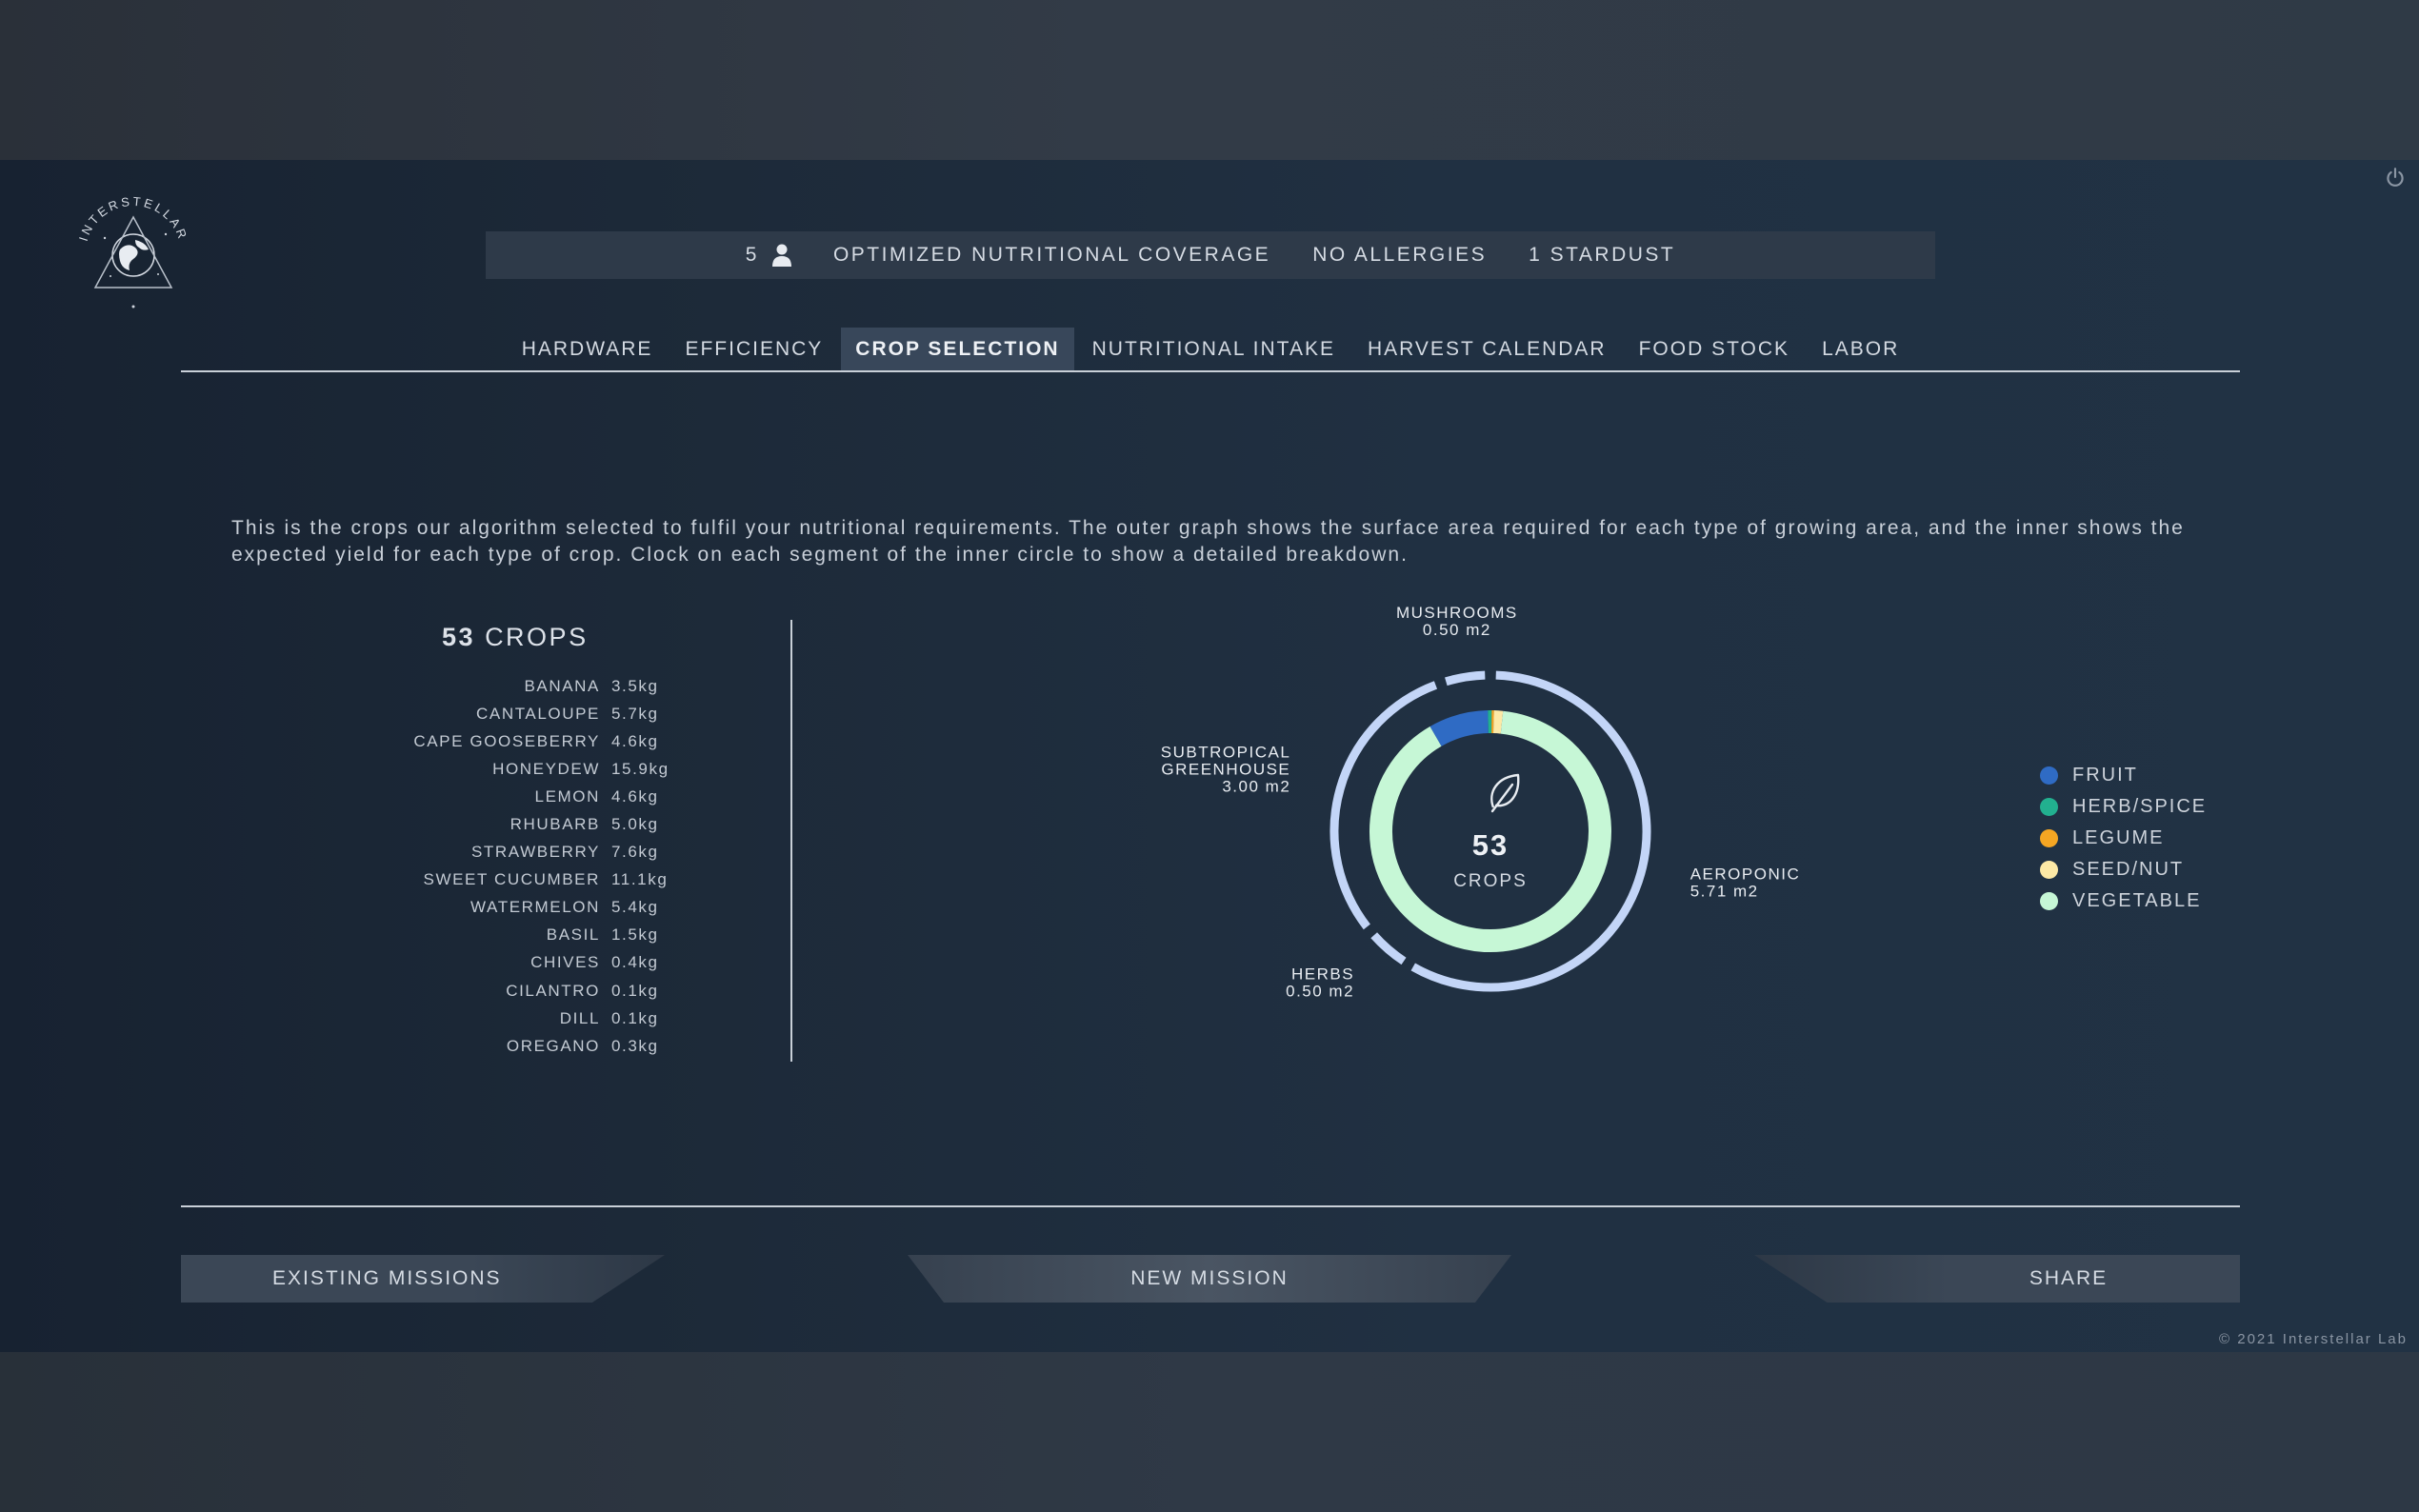  Describe the element at coordinates (635, 962) in the screenshot. I see `crop-yield: 0.4kg` at that location.